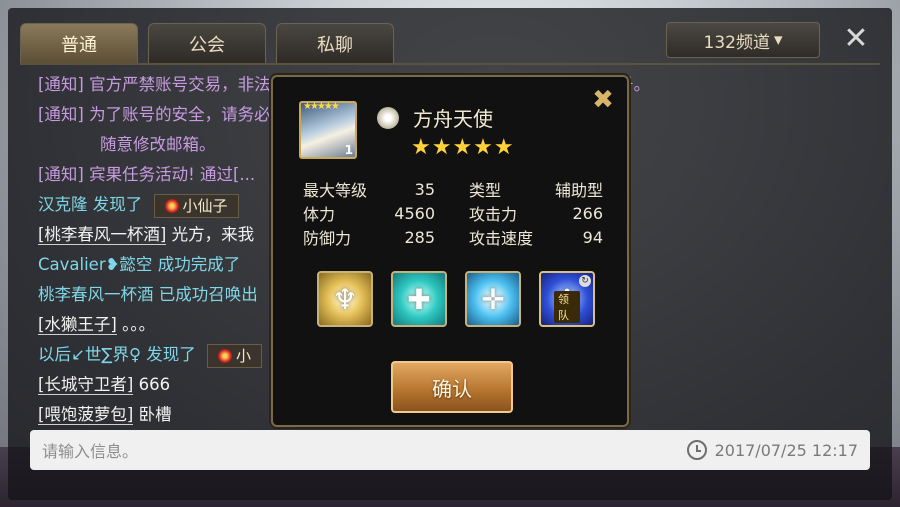 This screenshot has width=900, height=507. Describe the element at coordinates (77, 325) in the screenshot. I see `player-name: [水獭王子]` at that location.